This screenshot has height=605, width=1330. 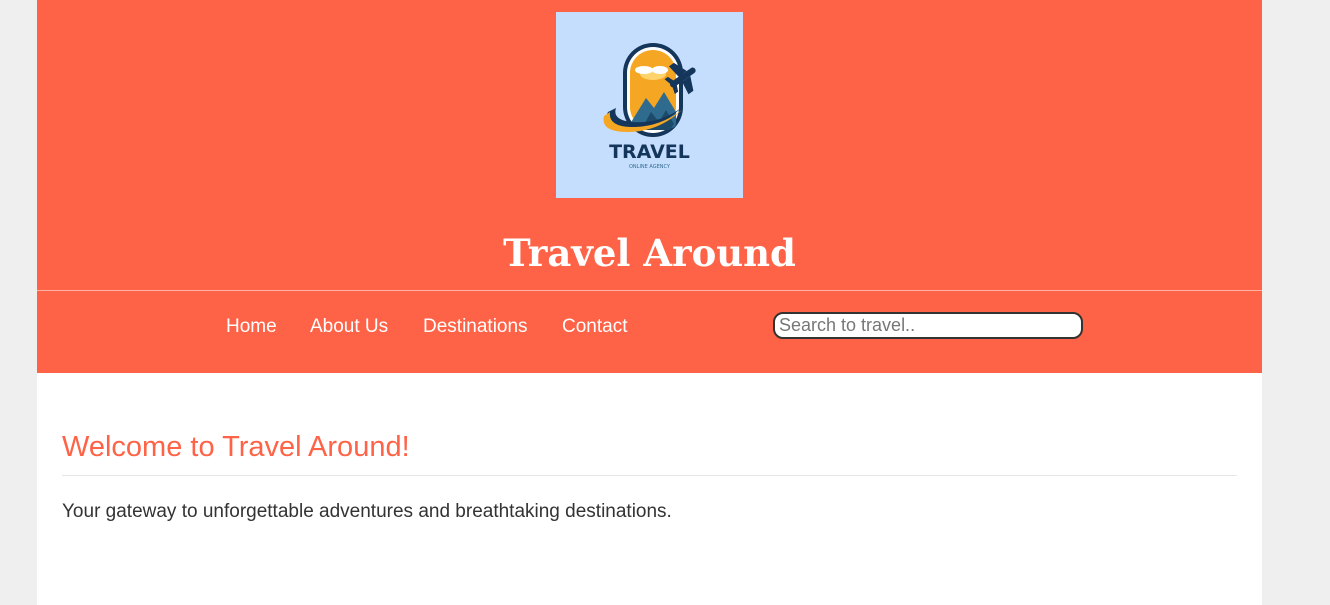 I want to click on welcome-heading: Welcome to Travel Around!, so click(x=236, y=447).